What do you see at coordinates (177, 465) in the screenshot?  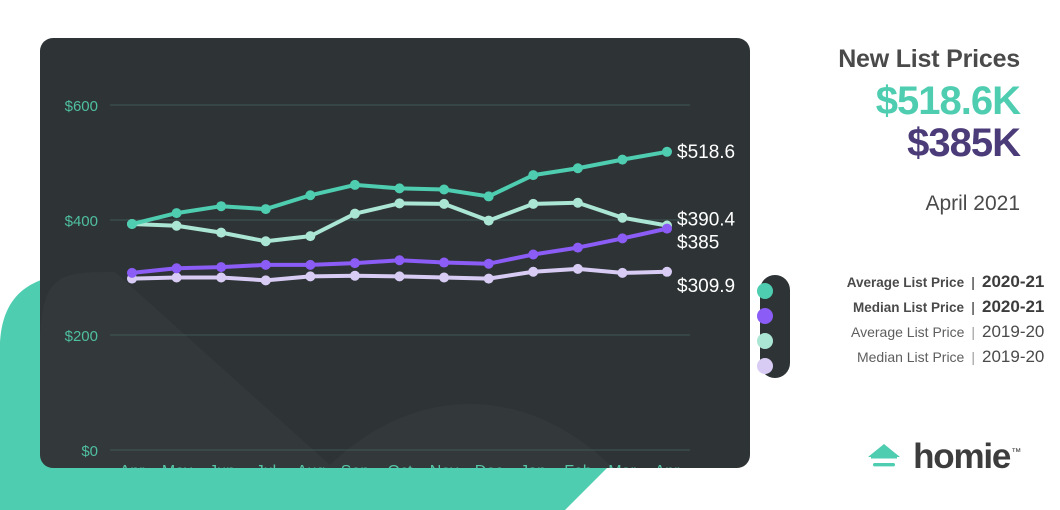 I see `x-tick-label: May` at bounding box center [177, 465].